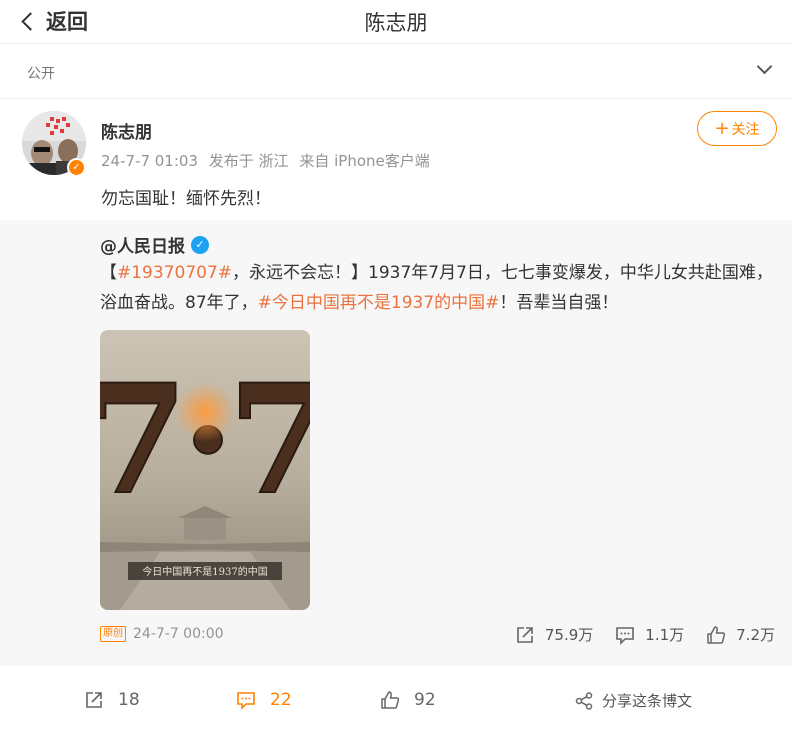  Describe the element at coordinates (281, 700) in the screenshot. I see `comment-count: 22` at that location.